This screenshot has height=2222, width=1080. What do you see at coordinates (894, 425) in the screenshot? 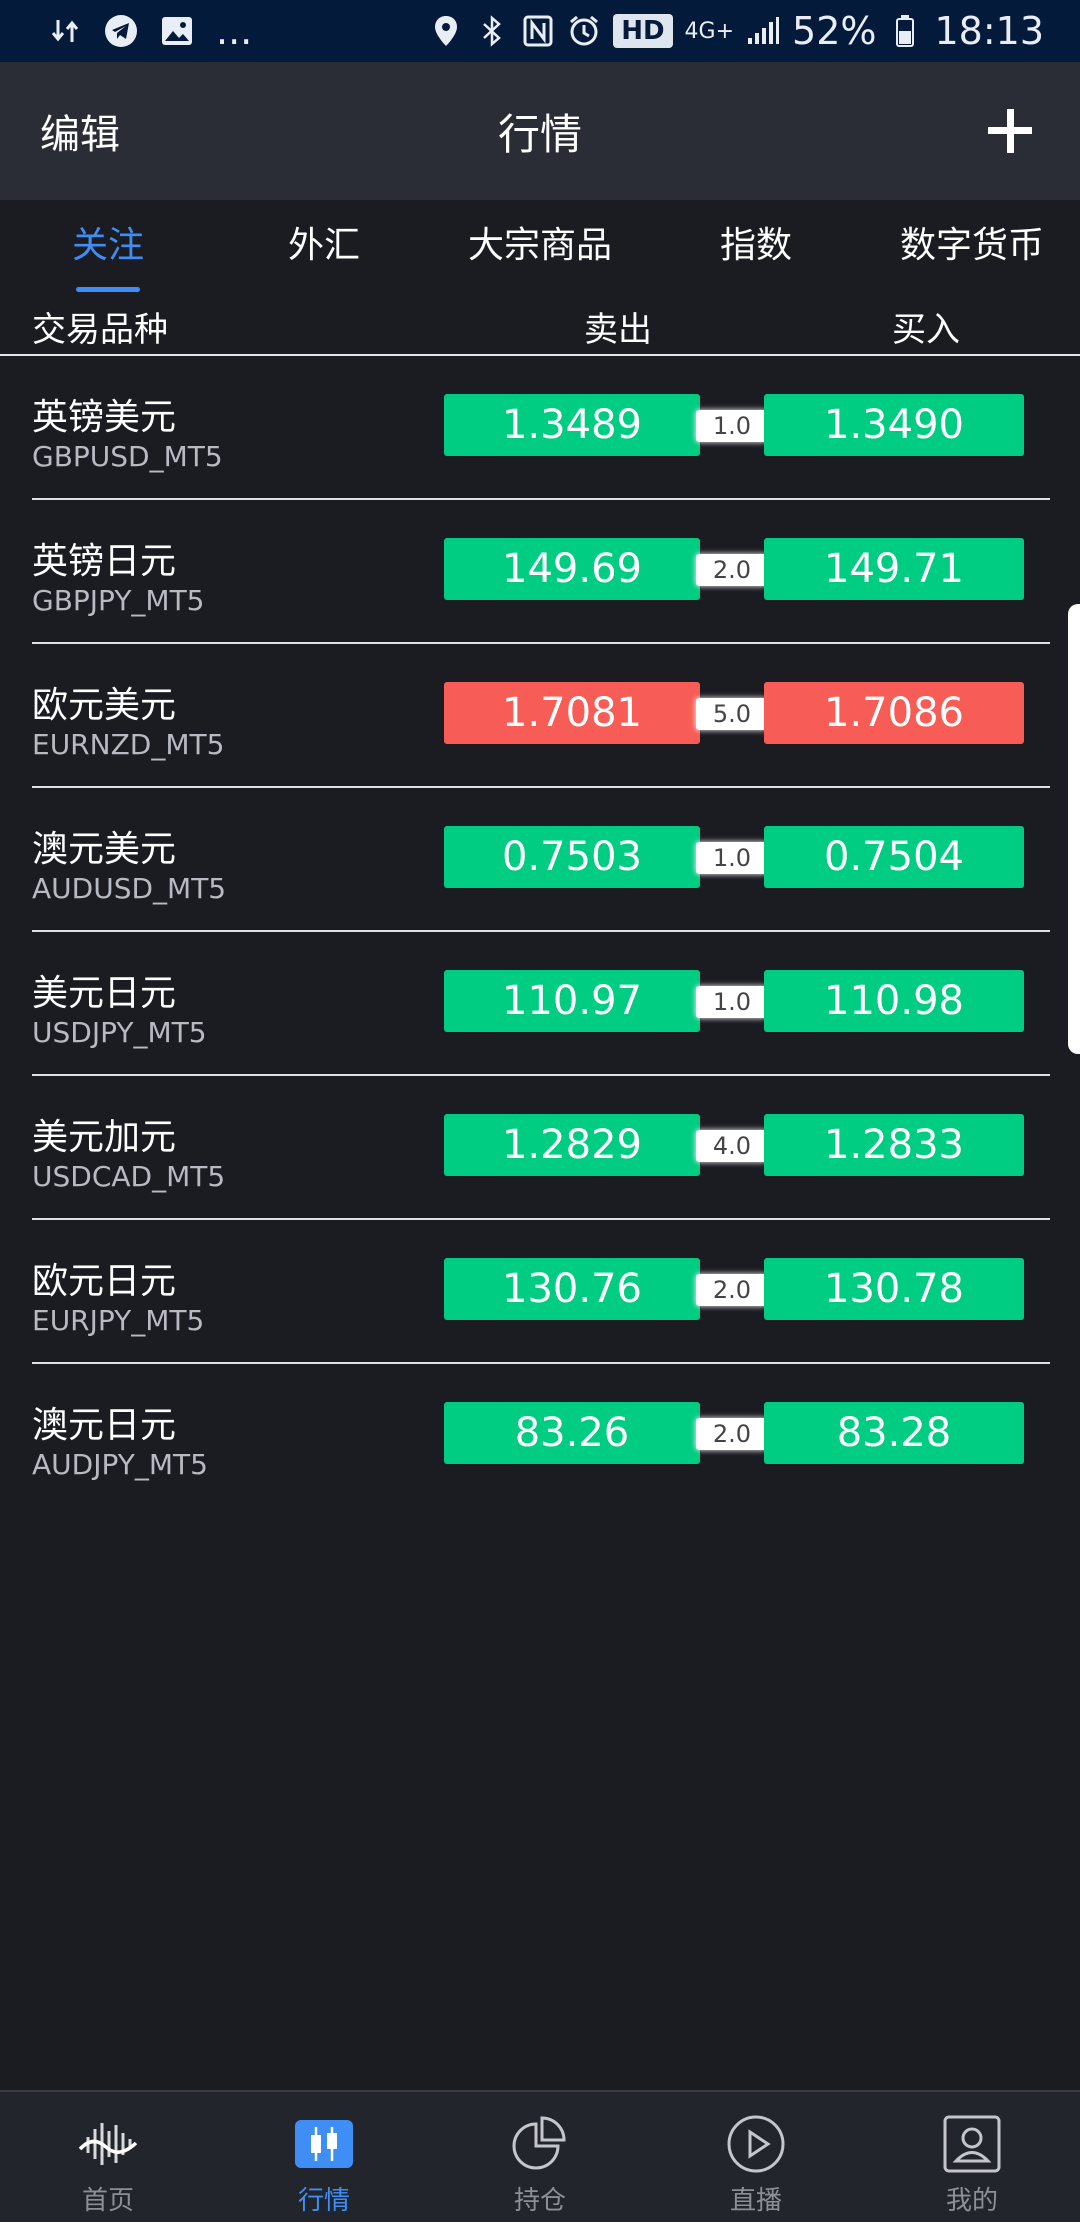
I see `buy-price-button: 1.3490` at bounding box center [894, 425].